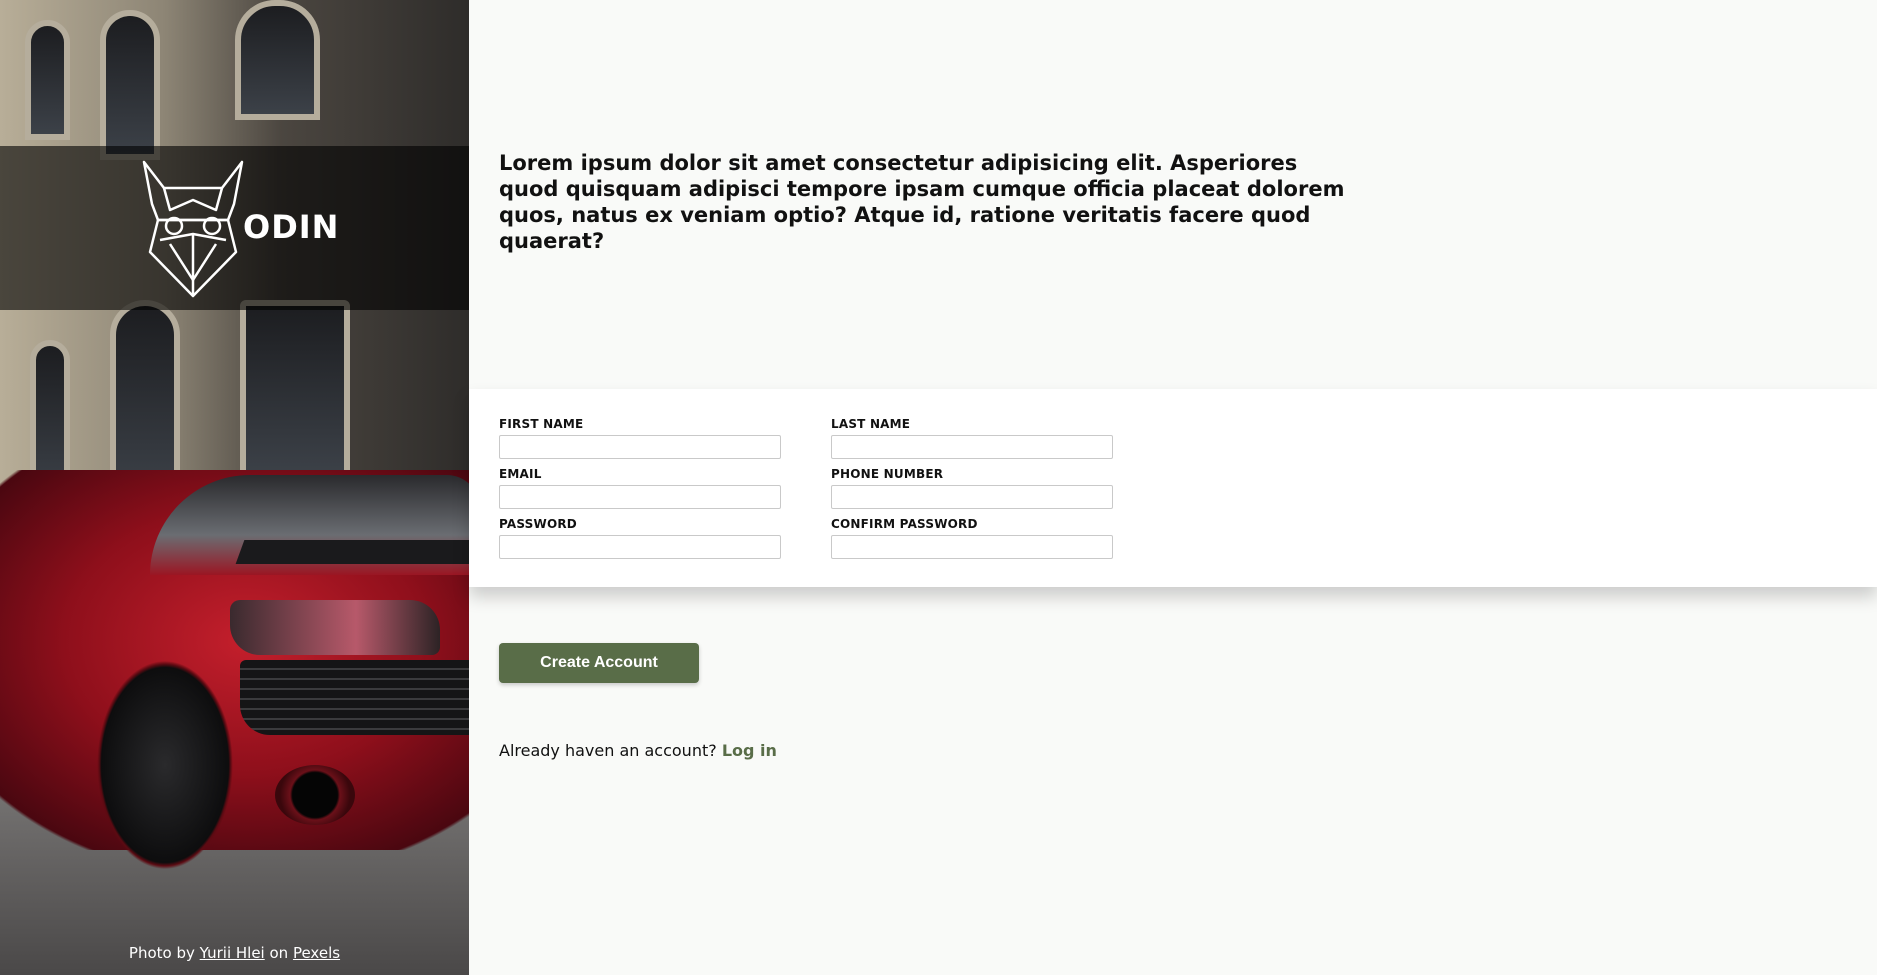 Image resolution: width=1877 pixels, height=975 pixels. I want to click on confirm-password-group: CONFIRM PASSWORD, so click(972, 538).